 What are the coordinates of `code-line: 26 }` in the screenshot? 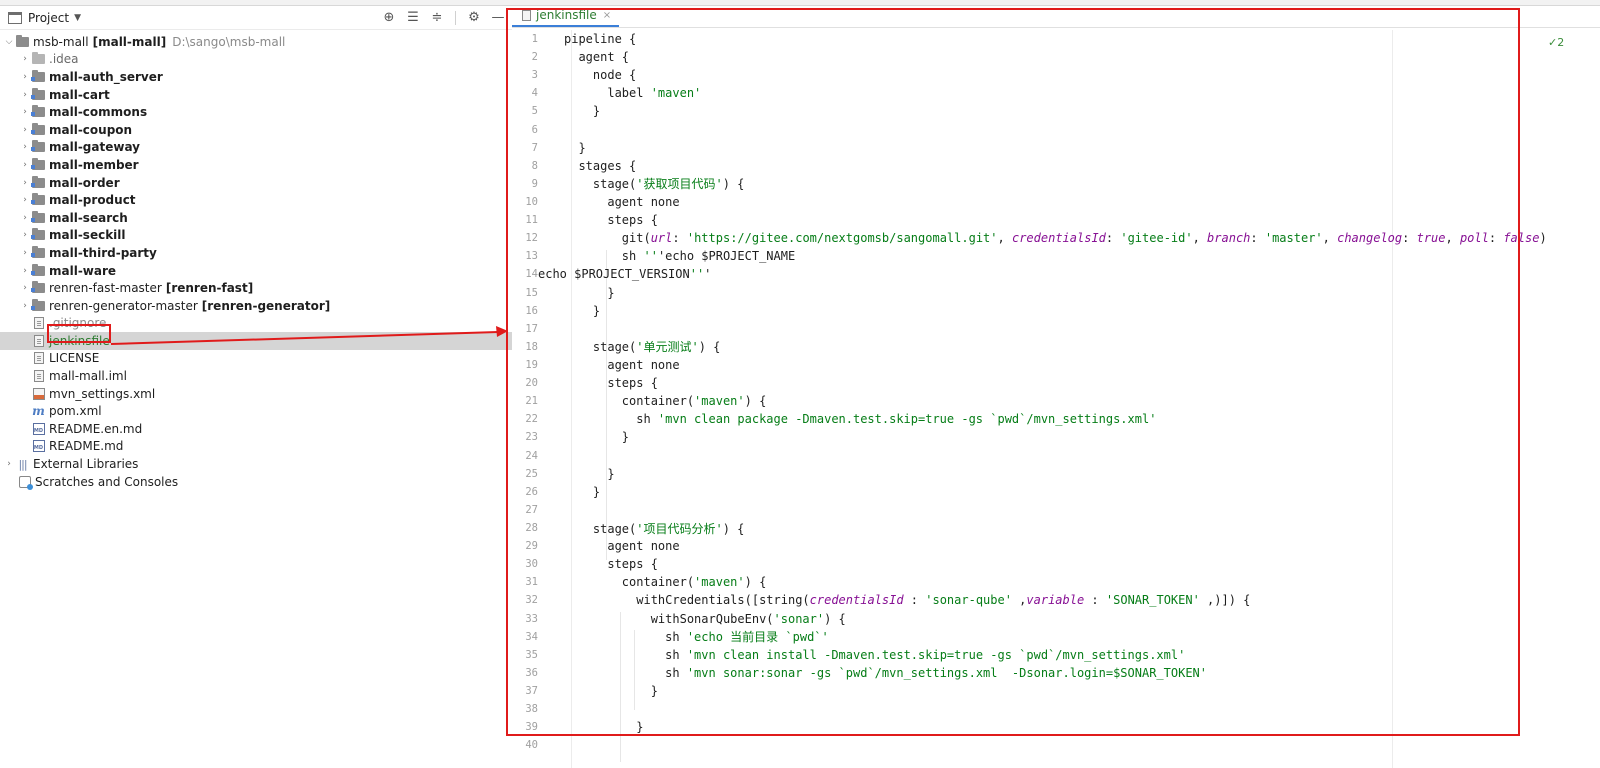 It's located at (1056, 492).